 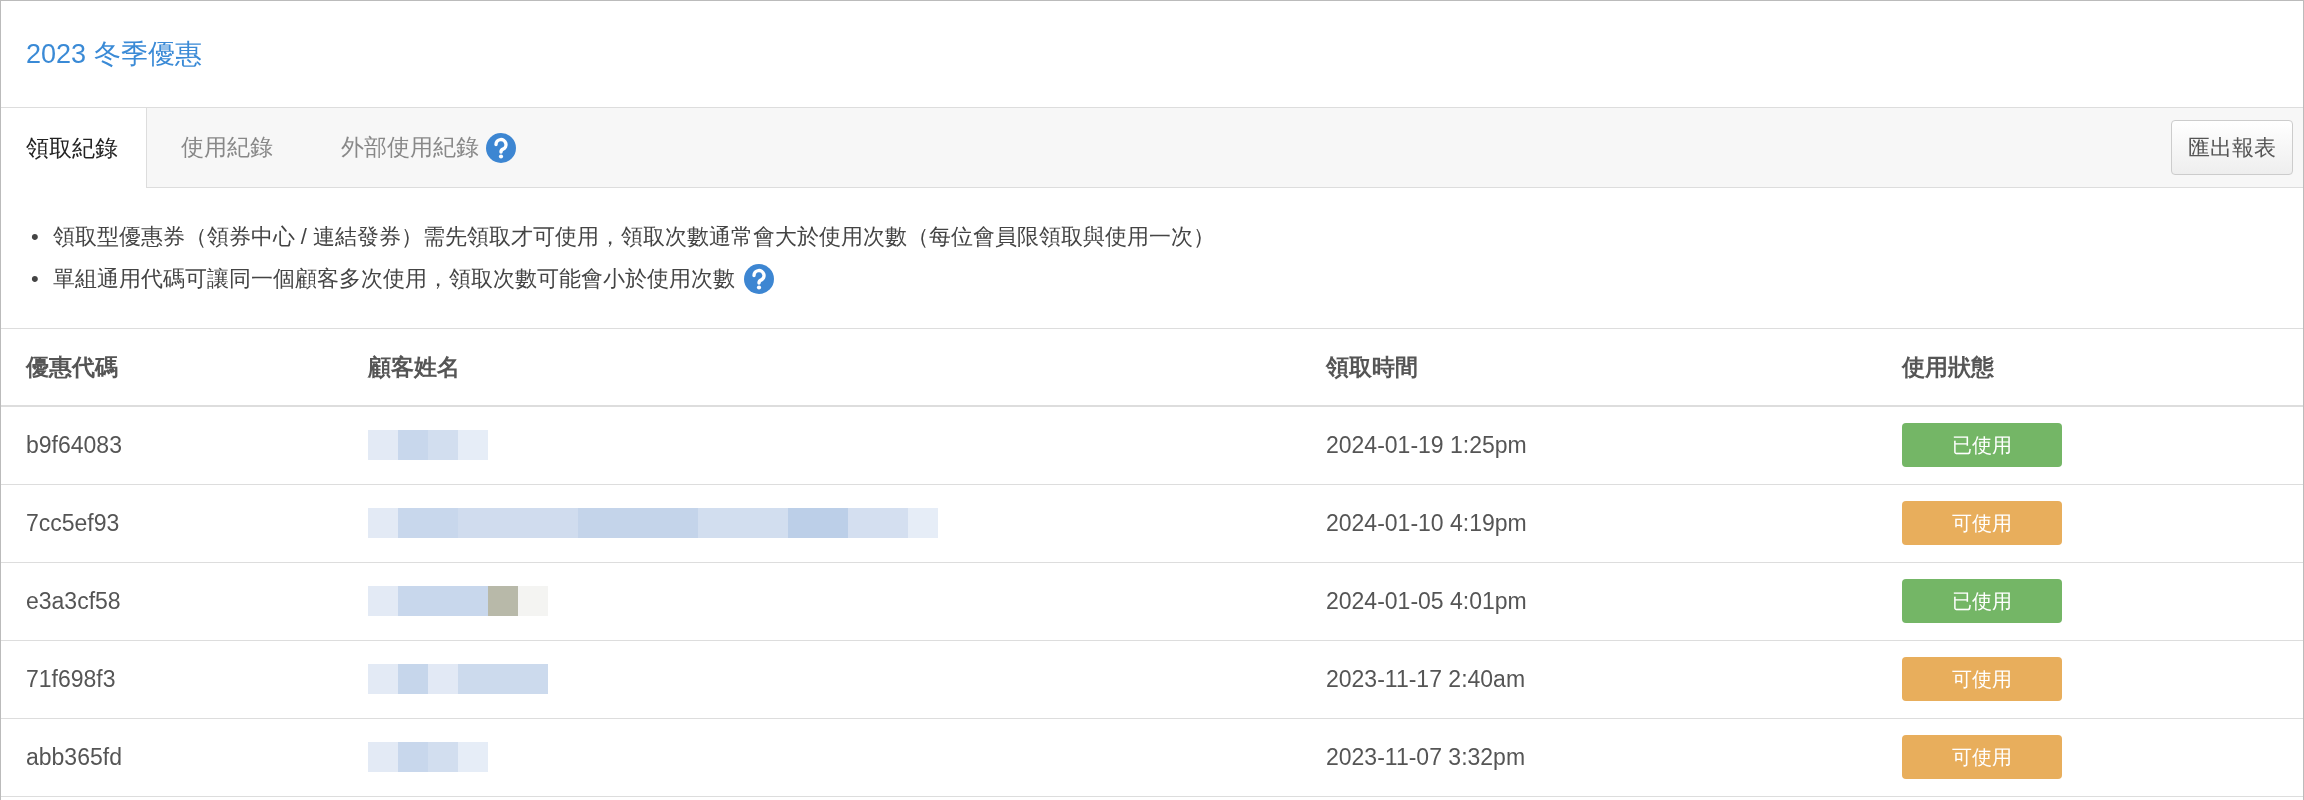 I want to click on tab: 領取紀錄, so click(x=74, y=148).